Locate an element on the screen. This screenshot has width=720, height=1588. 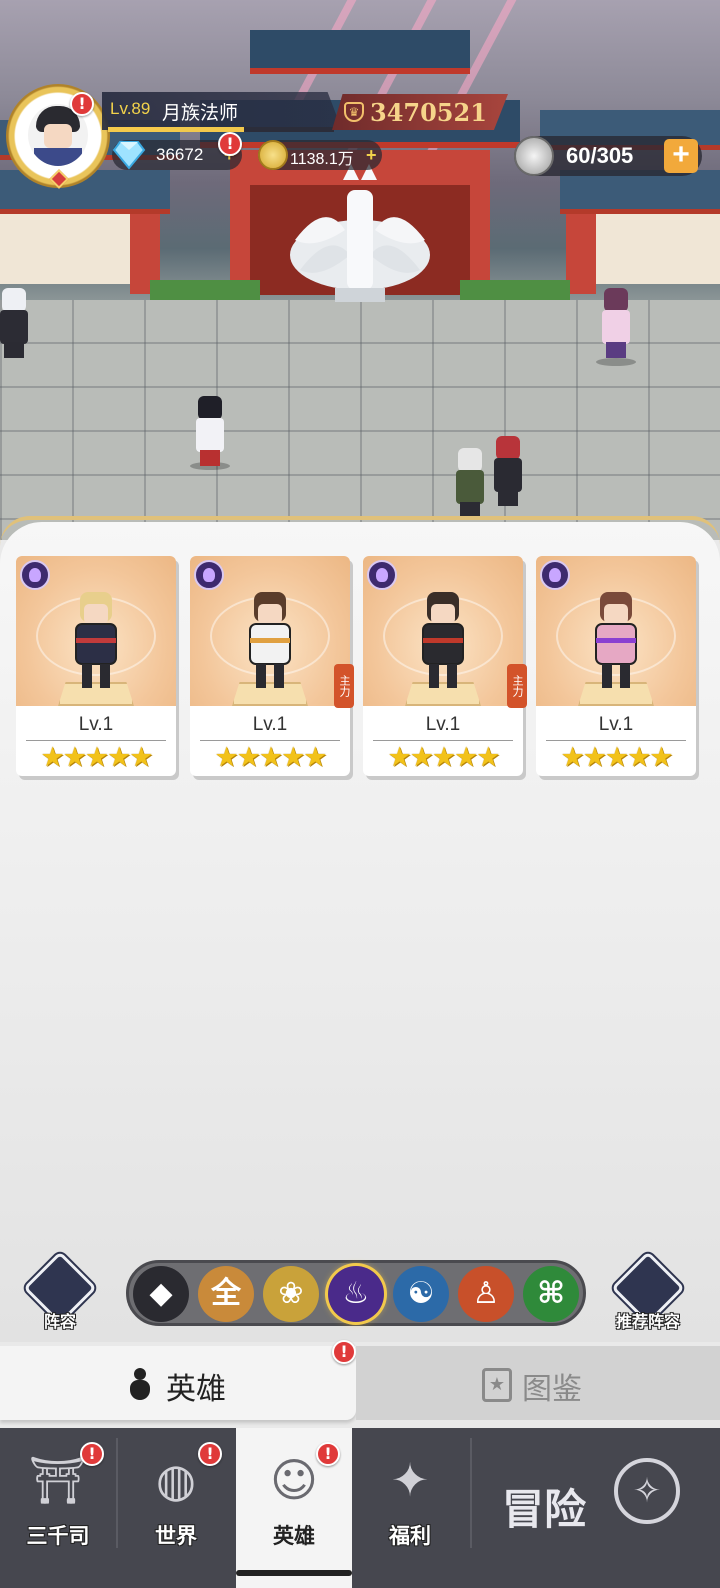
nav-hero-label: 英雄 is located at coordinates (294, 1536).